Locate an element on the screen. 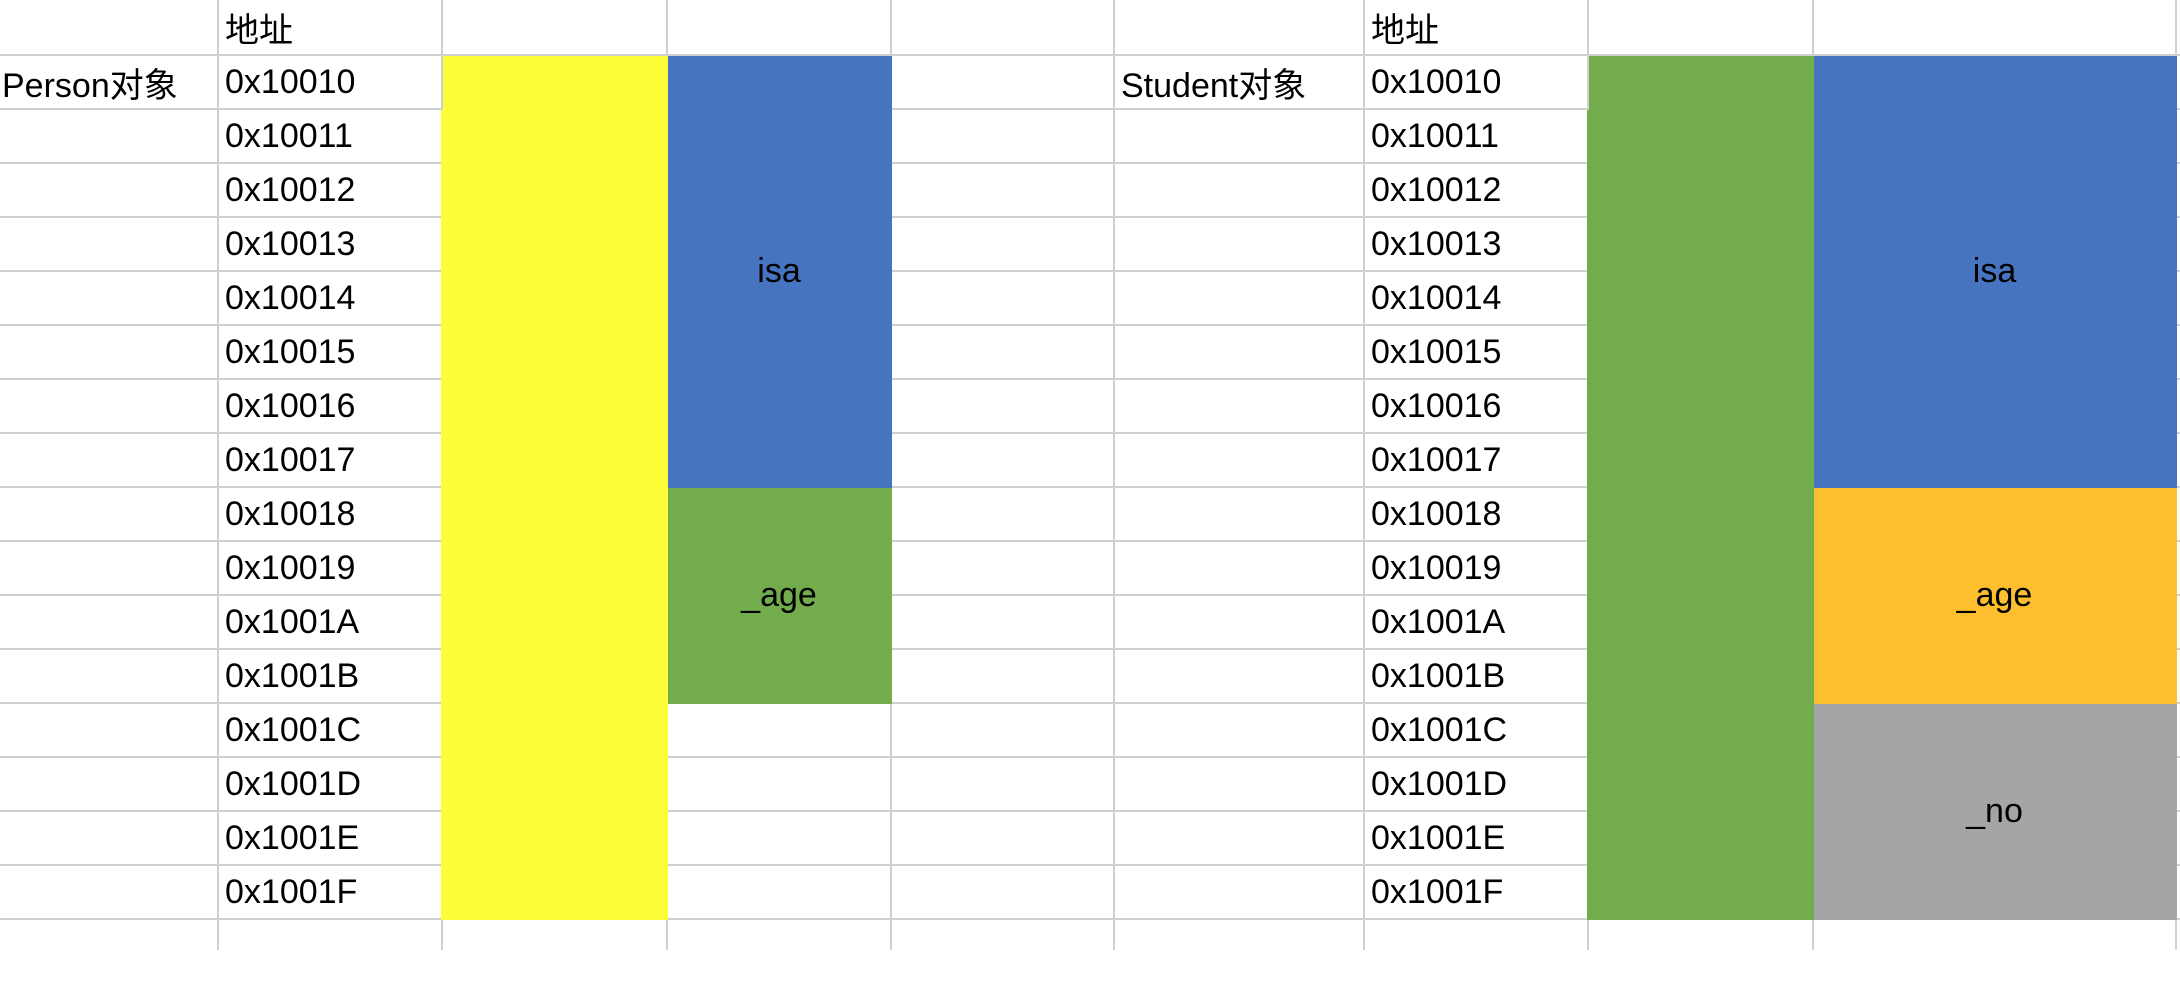 Image resolution: width=2180 pixels, height=984 pixels. person-address: 0x10017 is located at coordinates (330, 460).